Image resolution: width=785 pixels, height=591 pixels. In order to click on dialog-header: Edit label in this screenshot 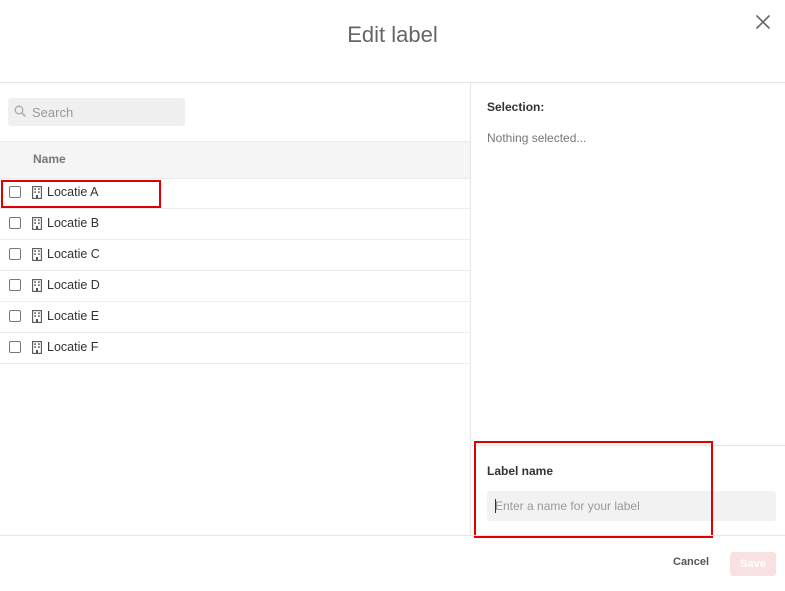, I will do `click(392, 41)`.